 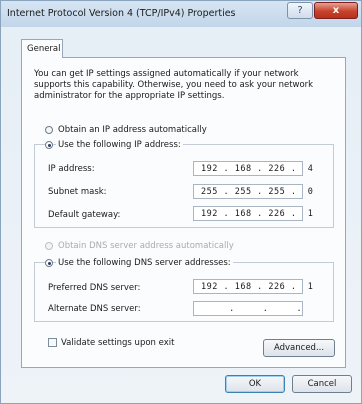 I want to click on use-following-dns-radio, so click(x=49, y=263).